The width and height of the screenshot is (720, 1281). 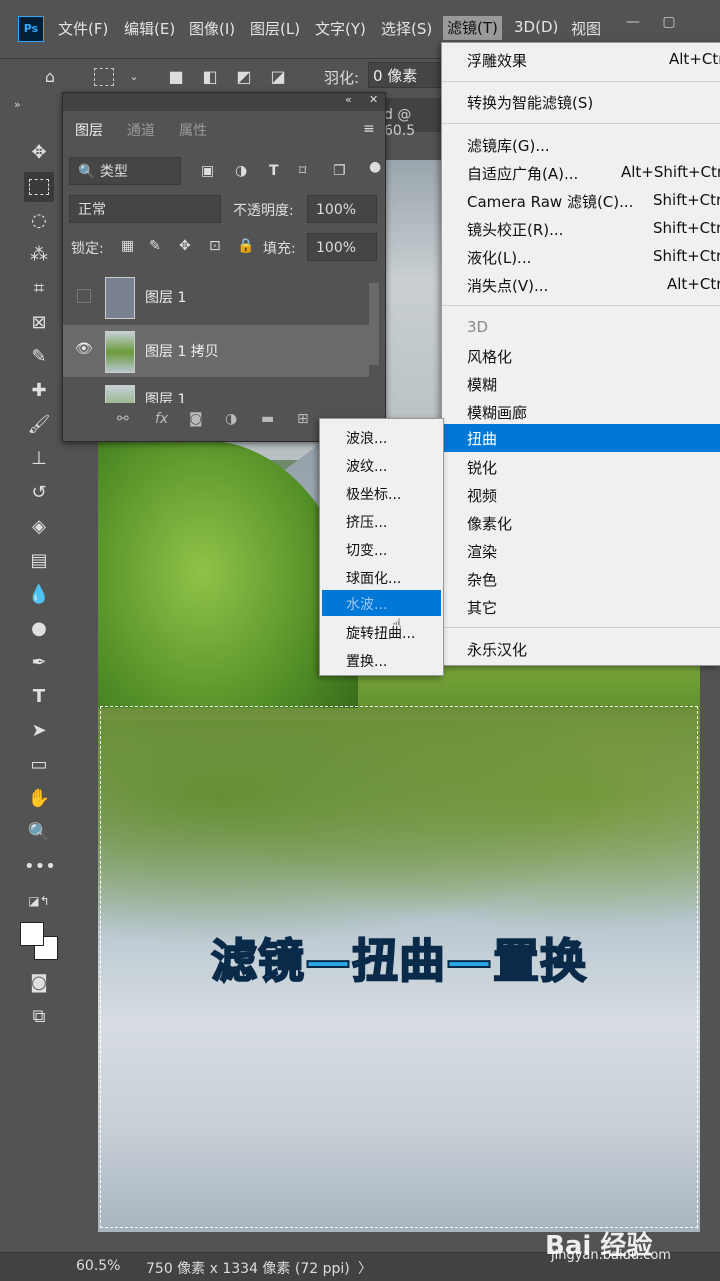 I want to click on menu-edit: 编辑(E), so click(x=149, y=28).